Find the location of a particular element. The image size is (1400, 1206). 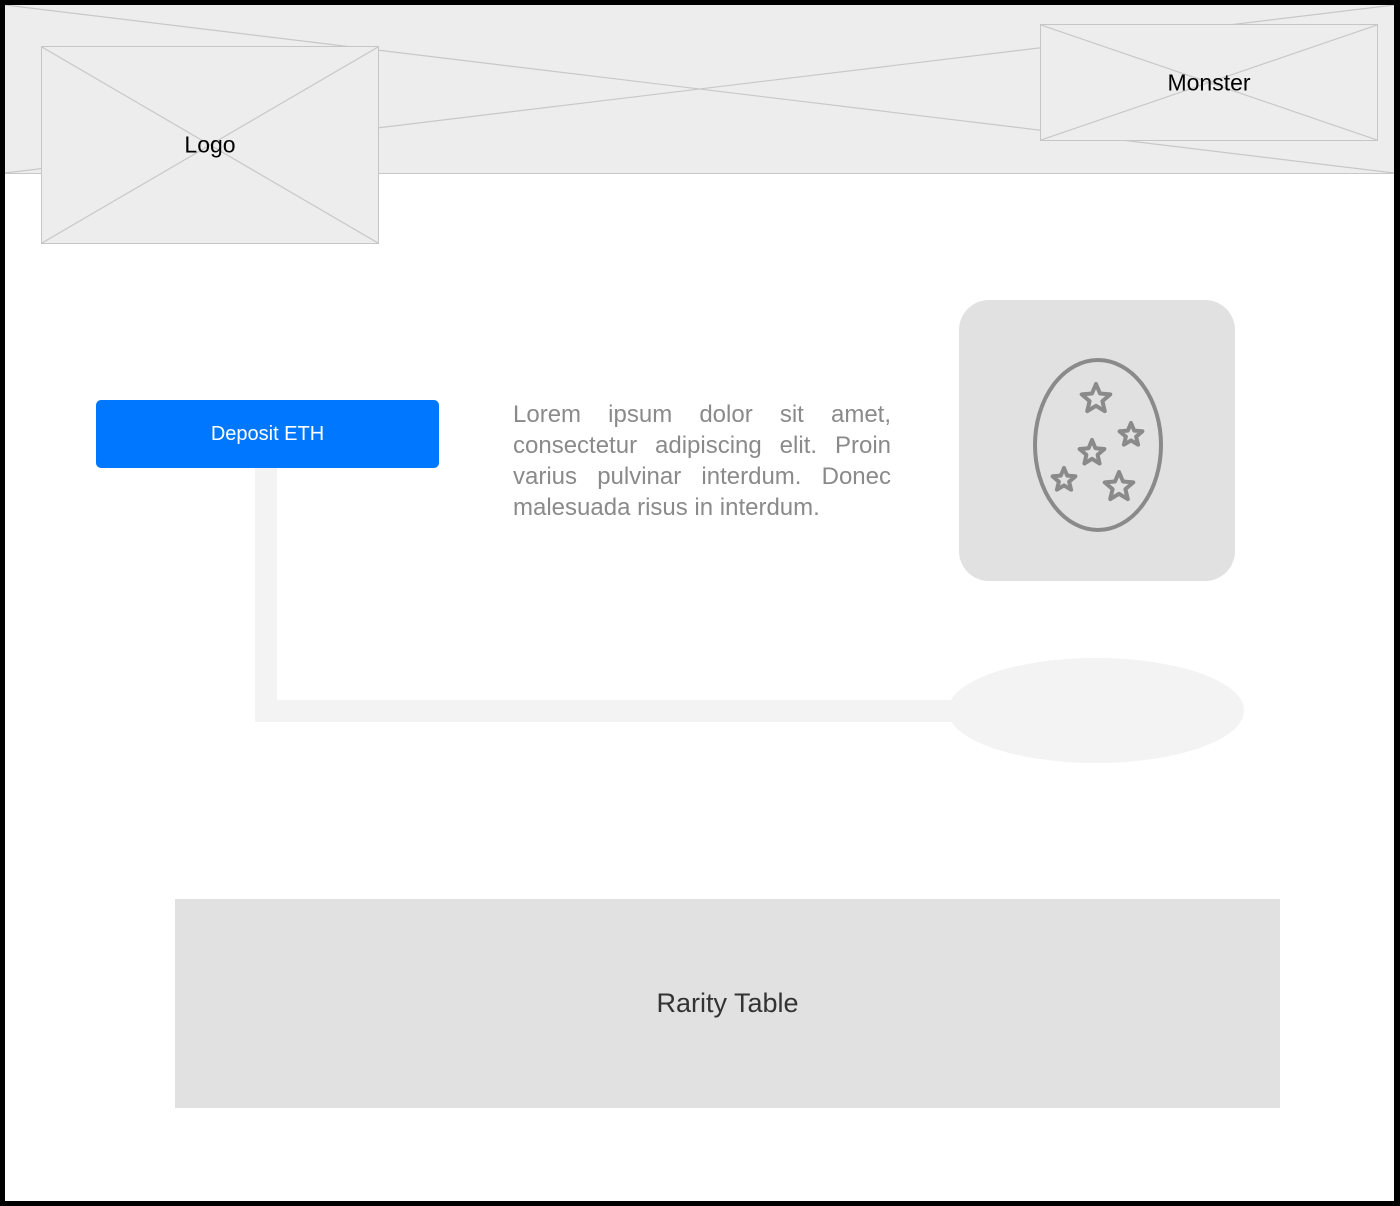

deposit-eth-button: Deposit ETH is located at coordinates (267, 434).